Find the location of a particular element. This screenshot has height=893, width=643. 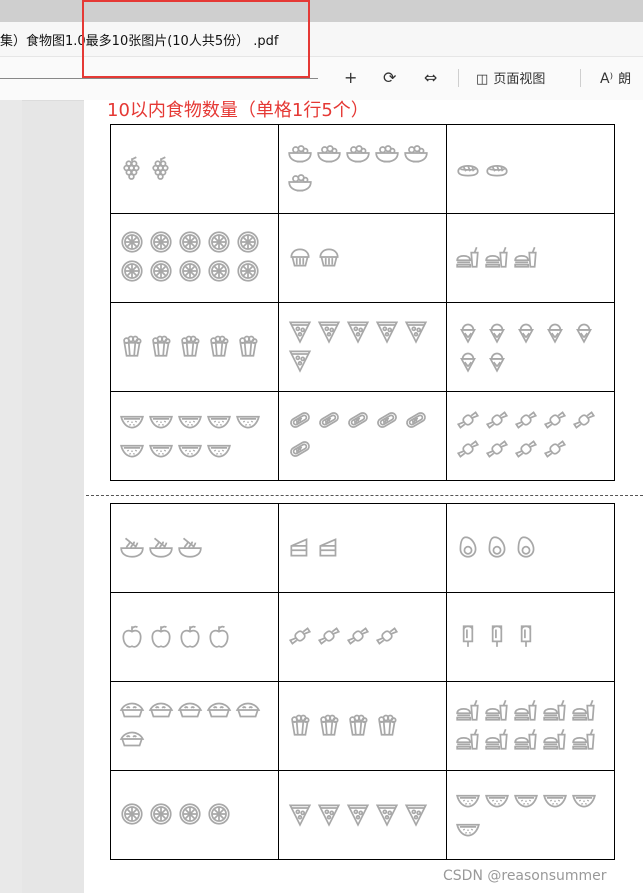

tab-strip is located at coordinates (321, 11).